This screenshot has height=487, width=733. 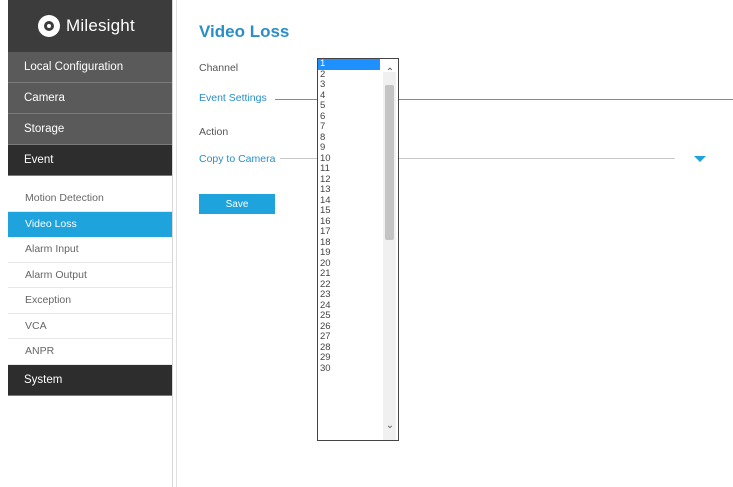 I want to click on channel-label: Channel, so click(x=219, y=68).